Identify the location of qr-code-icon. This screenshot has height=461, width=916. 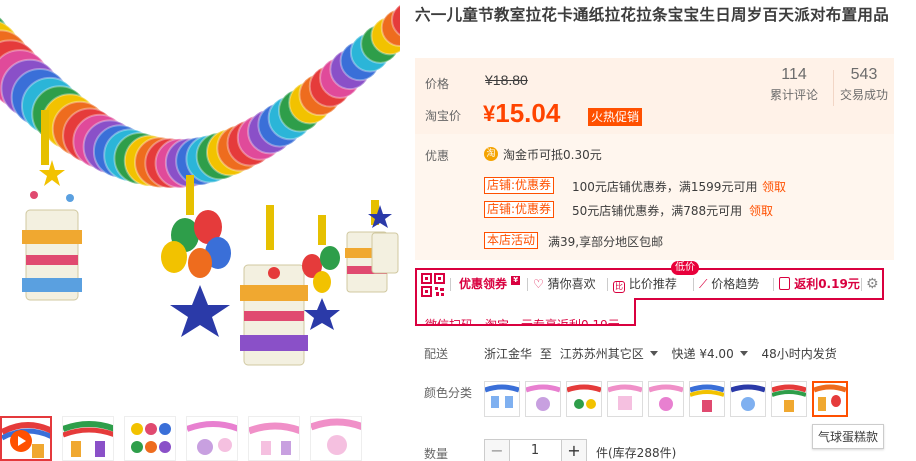
(433, 285).